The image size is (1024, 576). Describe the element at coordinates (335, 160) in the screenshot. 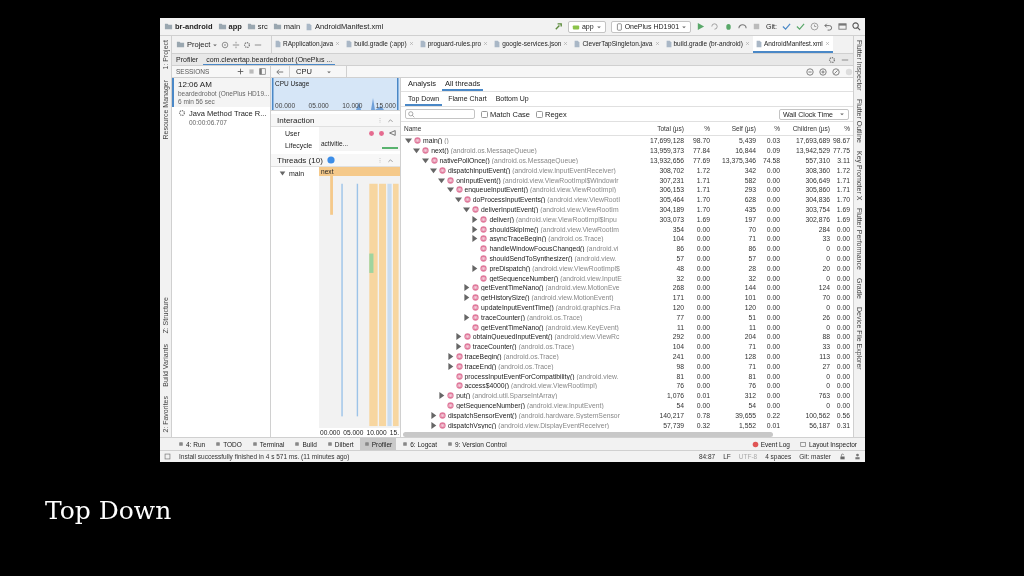

I see `section-header: Threads (10)` at that location.